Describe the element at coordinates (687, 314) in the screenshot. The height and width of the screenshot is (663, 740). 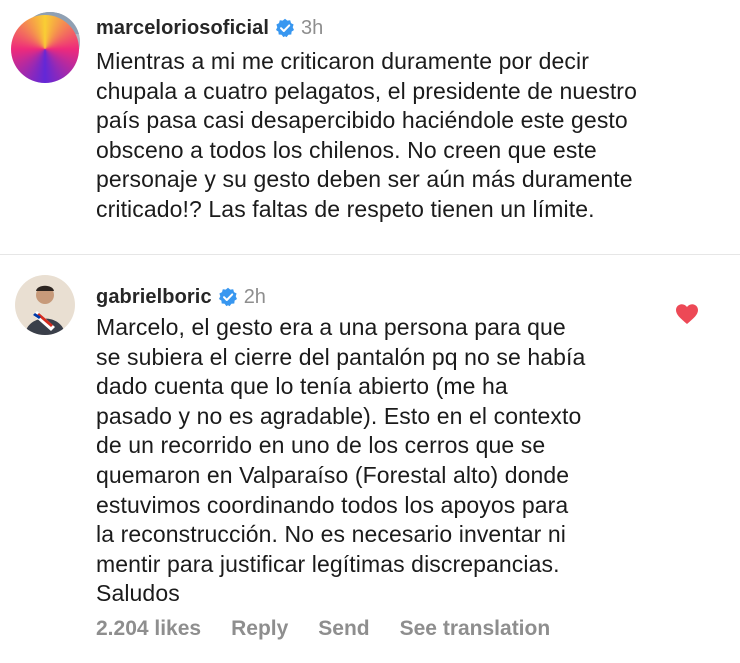
I see `heart-filled-icon` at that location.